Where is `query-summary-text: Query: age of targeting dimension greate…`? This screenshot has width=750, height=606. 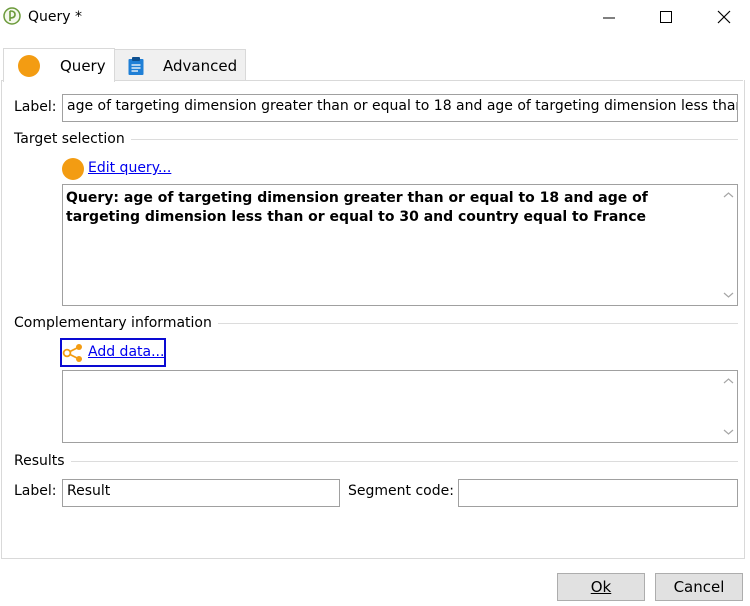 query-summary-text: Query: age of targeting dimension greate… is located at coordinates (357, 207).